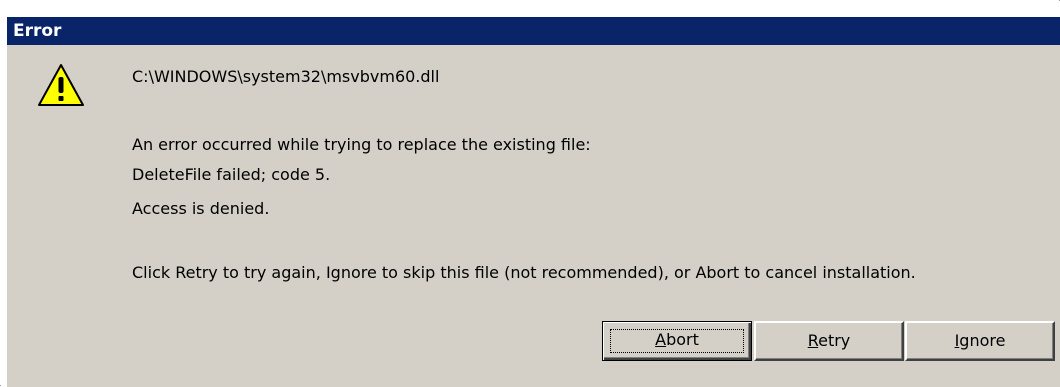  Describe the element at coordinates (61, 85) in the screenshot. I see `warning-icon` at that location.